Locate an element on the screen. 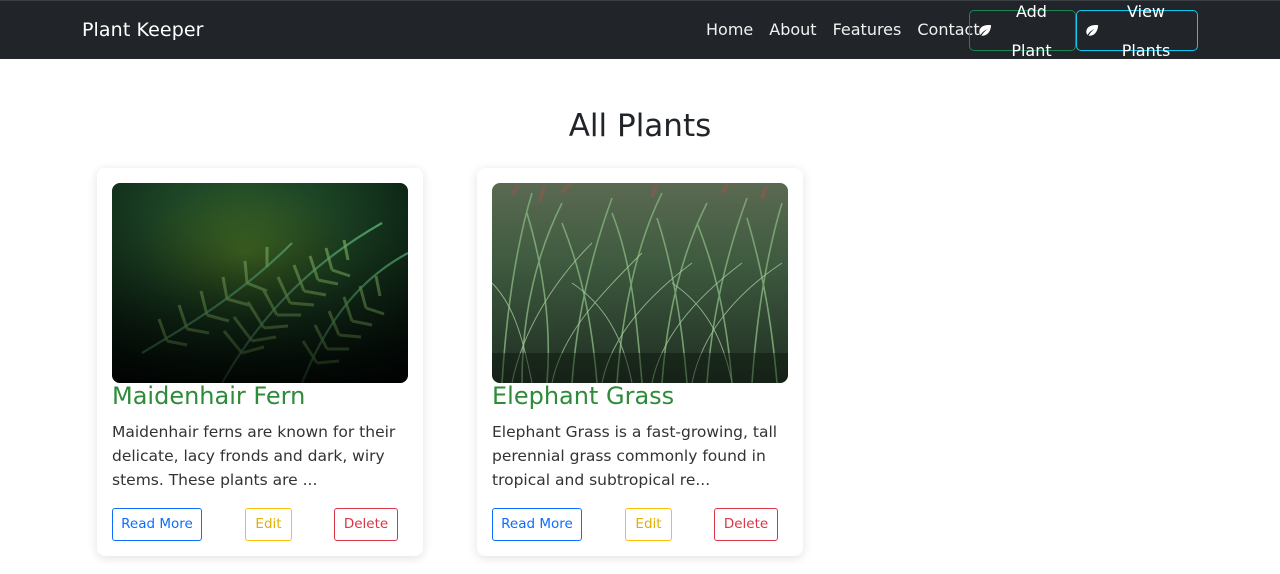 The height and width of the screenshot is (574, 1280). nav-links: Home About Features Contact is located at coordinates (851, 30).